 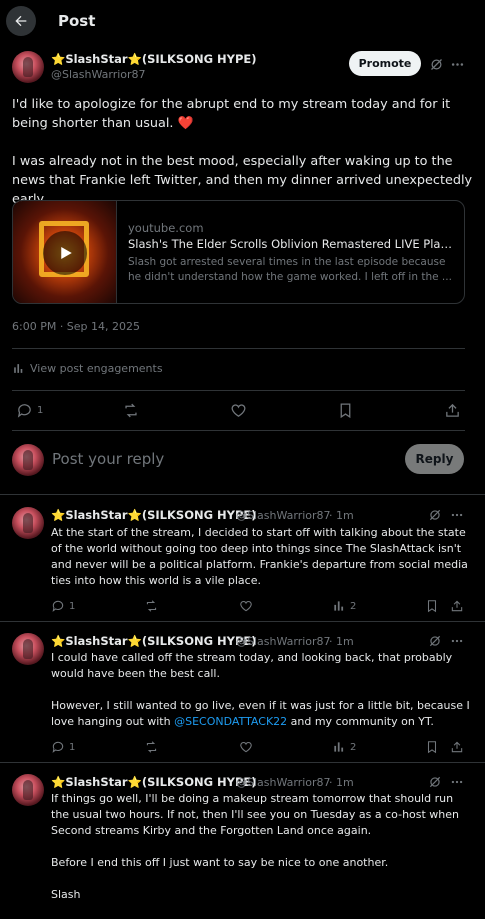 What do you see at coordinates (230, 721) in the screenshot?
I see `mention-link: @SECONDATTACK22` at bounding box center [230, 721].